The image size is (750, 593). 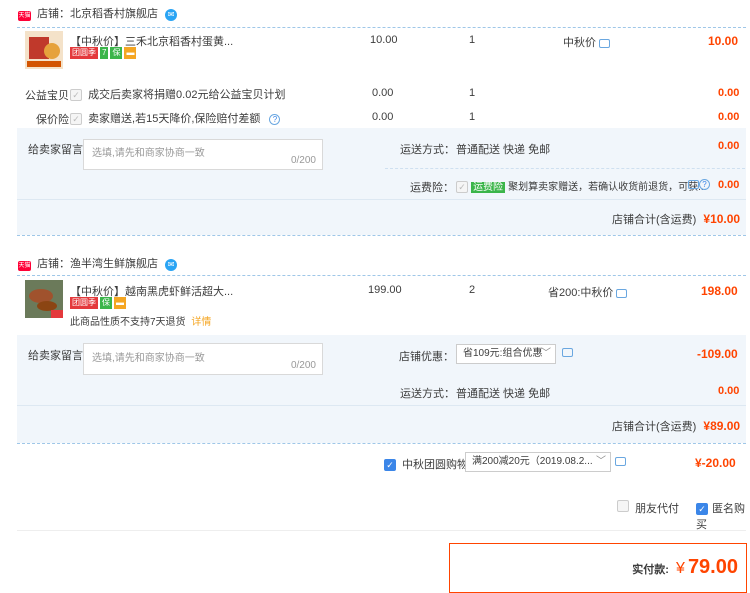 What do you see at coordinates (722, 219) in the screenshot?
I see `subtotal-value: ¥10.00` at bounding box center [722, 219].